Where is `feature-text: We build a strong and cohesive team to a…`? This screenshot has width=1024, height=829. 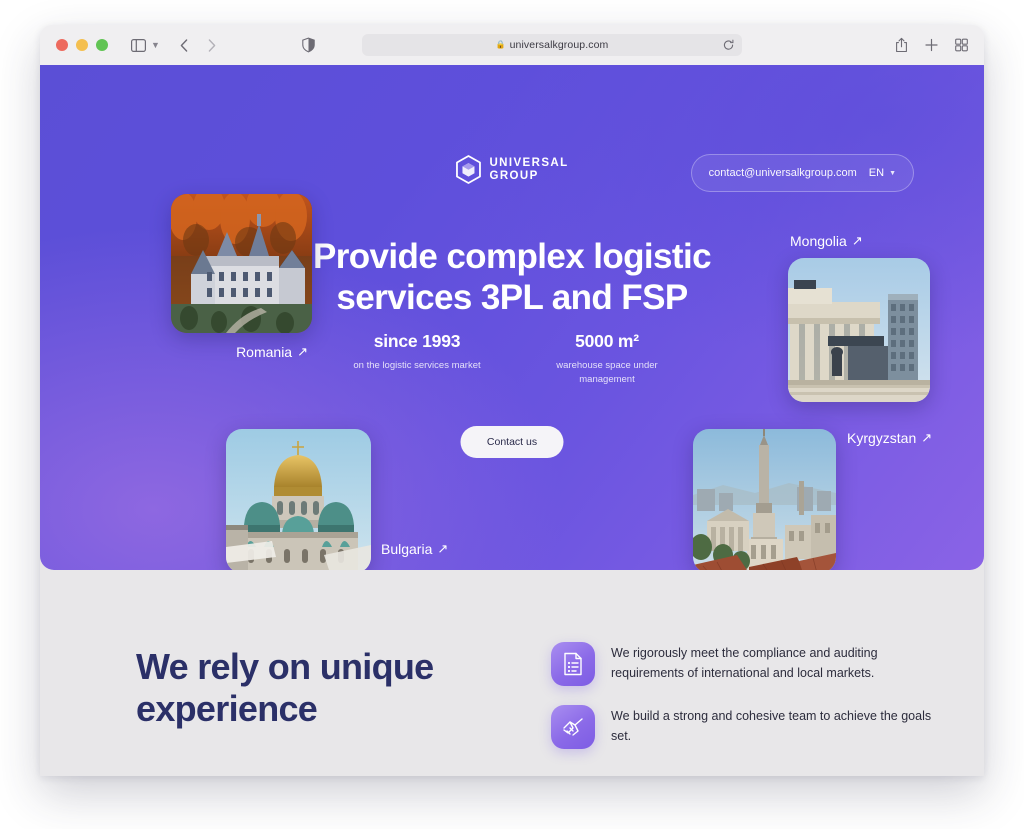
feature-text: We build a strong and cohesive team to a… is located at coordinates (771, 726).